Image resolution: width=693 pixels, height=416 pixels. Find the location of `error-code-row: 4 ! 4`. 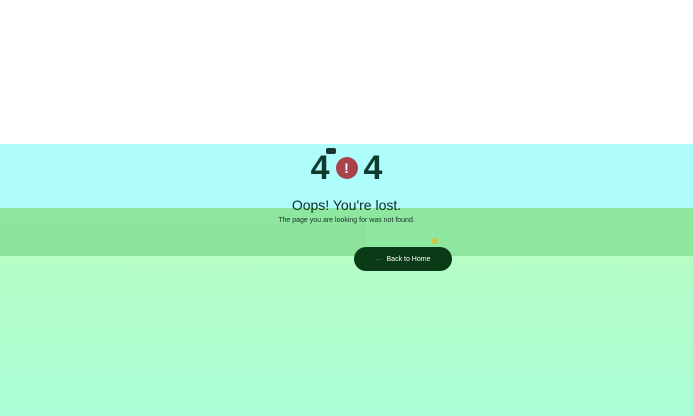

error-code-row: 4 ! 4 is located at coordinates (346, 168).